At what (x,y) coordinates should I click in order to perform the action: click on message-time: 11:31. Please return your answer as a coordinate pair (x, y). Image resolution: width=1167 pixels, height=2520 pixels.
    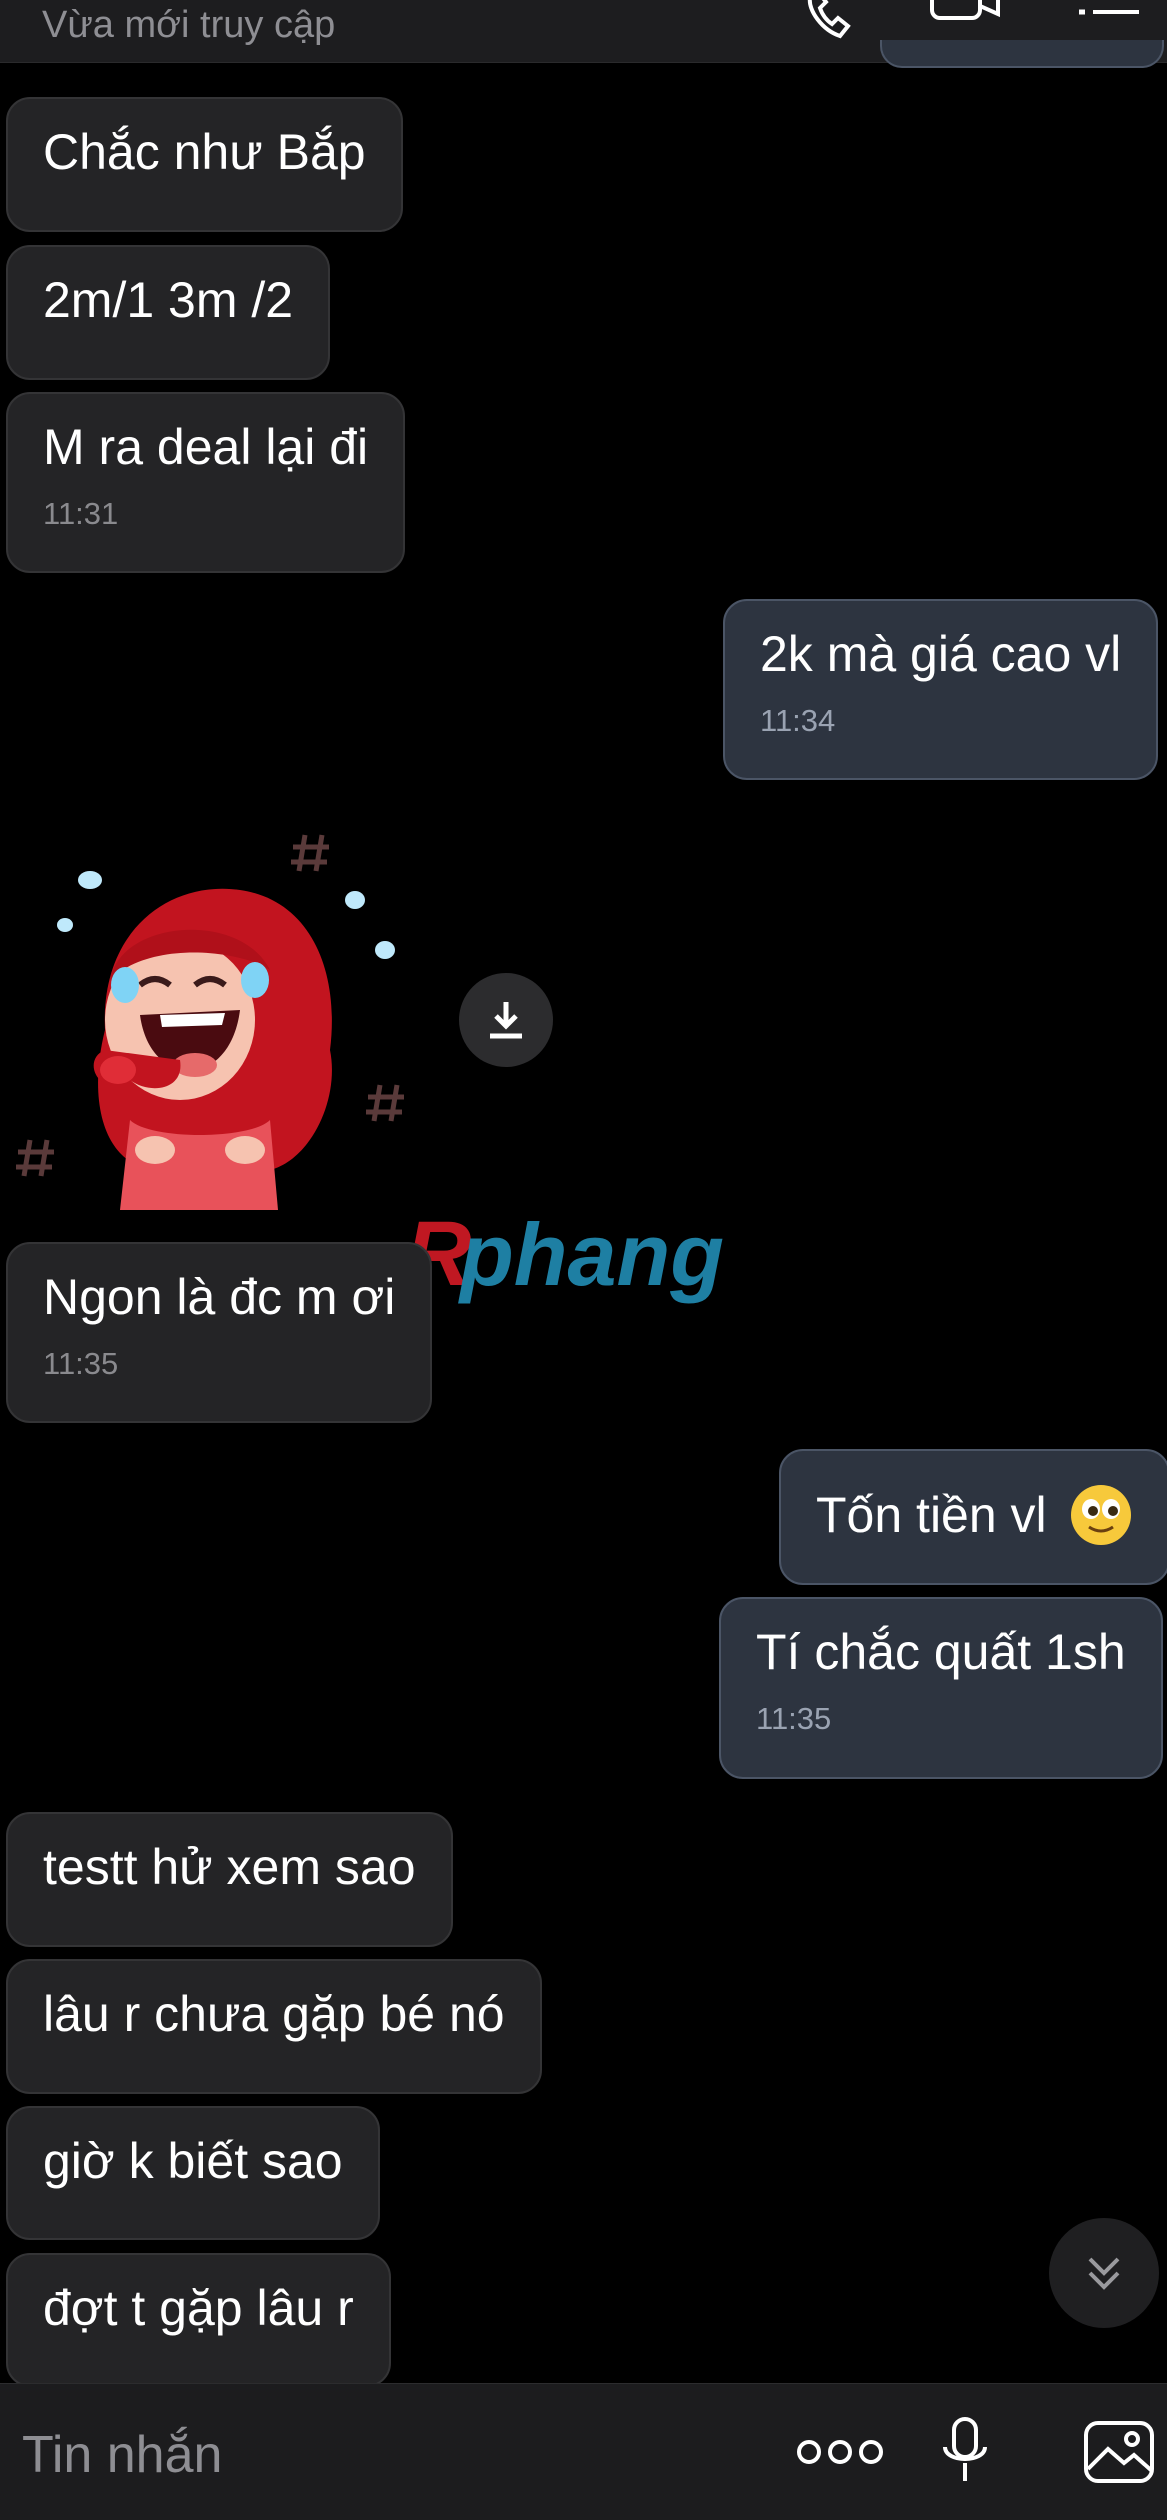
    Looking at the image, I should click on (81, 513).